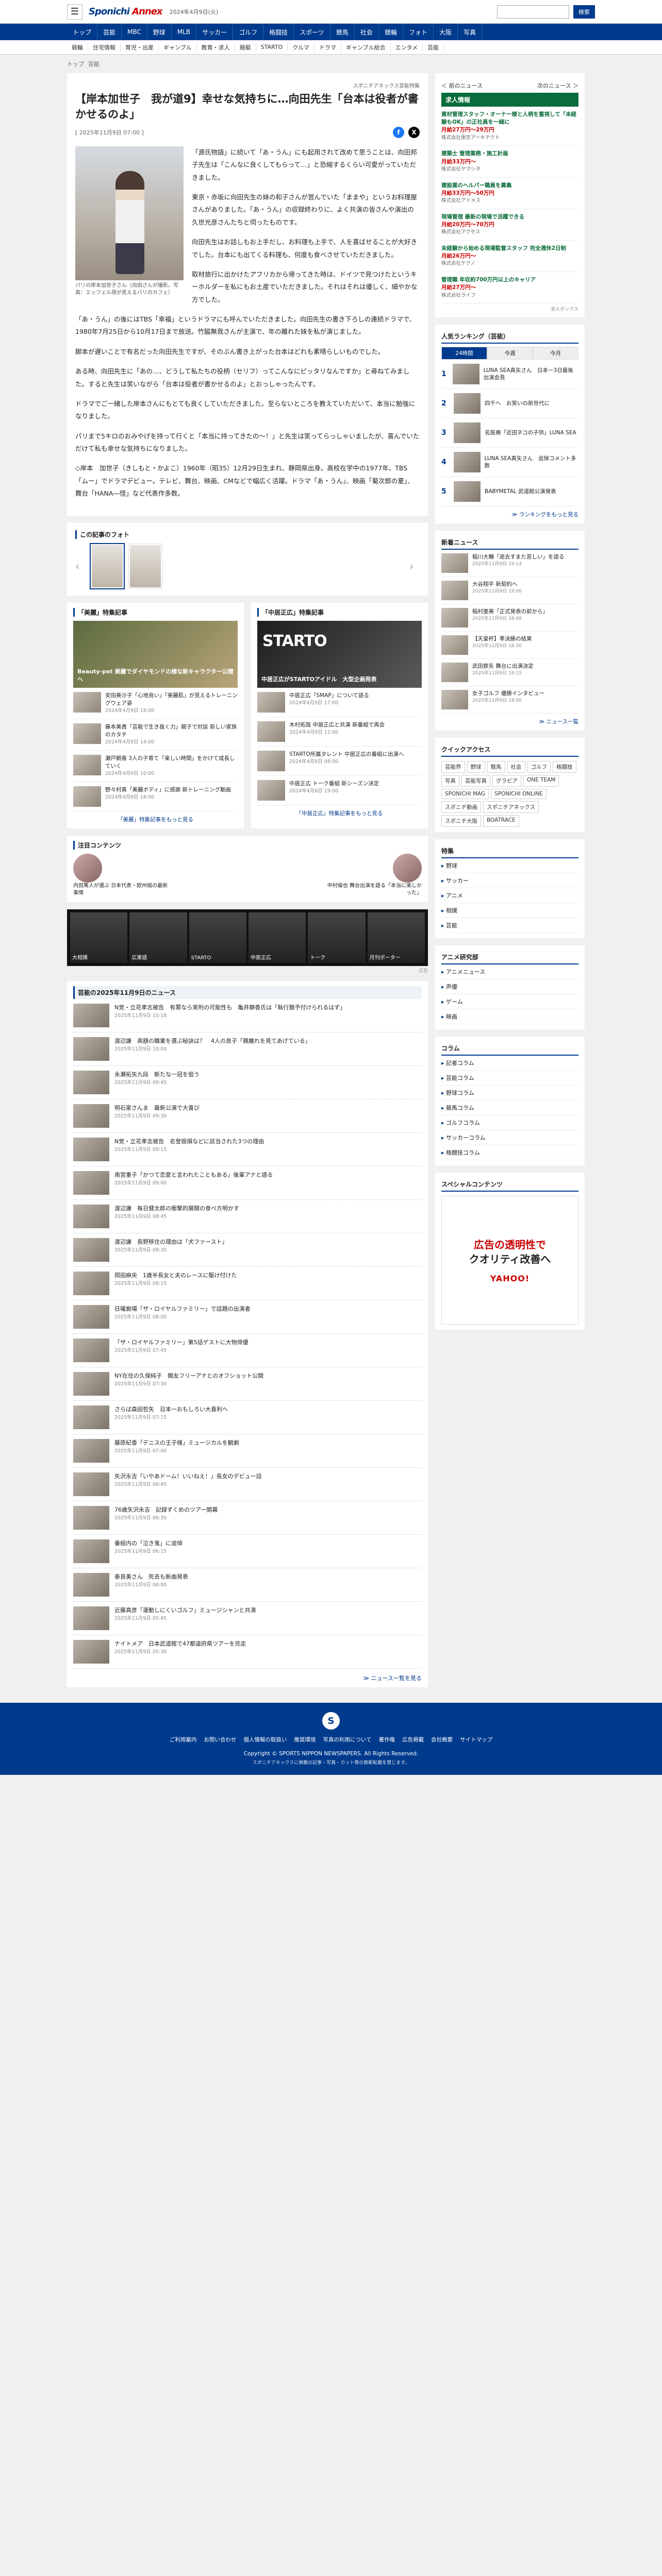 The width and height of the screenshot is (662, 2576). Describe the element at coordinates (414, 132) in the screenshot. I see `x-share-icon: X` at that location.